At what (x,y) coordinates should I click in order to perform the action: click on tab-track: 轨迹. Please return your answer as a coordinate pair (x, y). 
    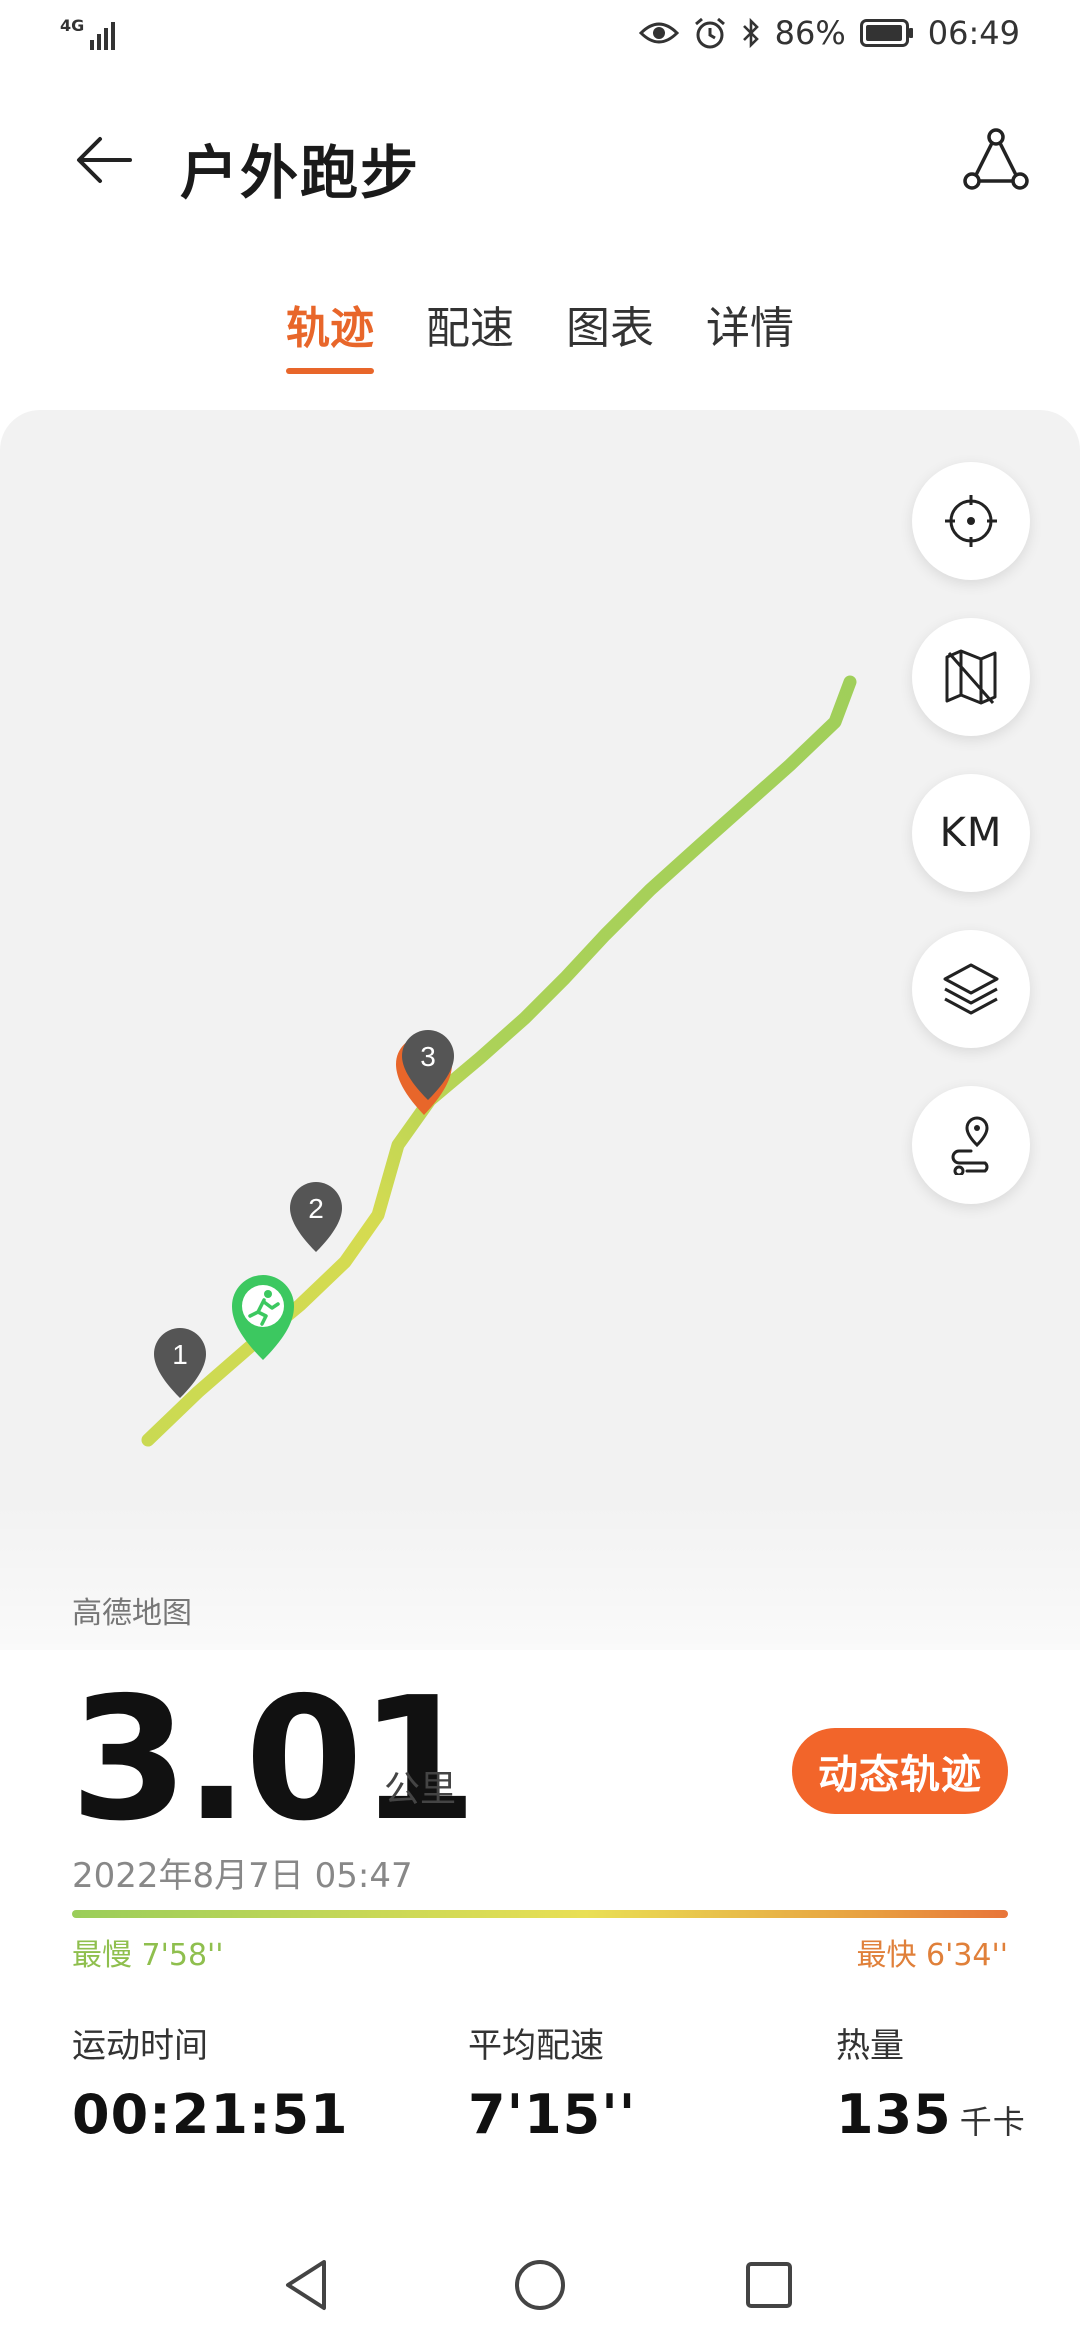
    Looking at the image, I should click on (330, 333).